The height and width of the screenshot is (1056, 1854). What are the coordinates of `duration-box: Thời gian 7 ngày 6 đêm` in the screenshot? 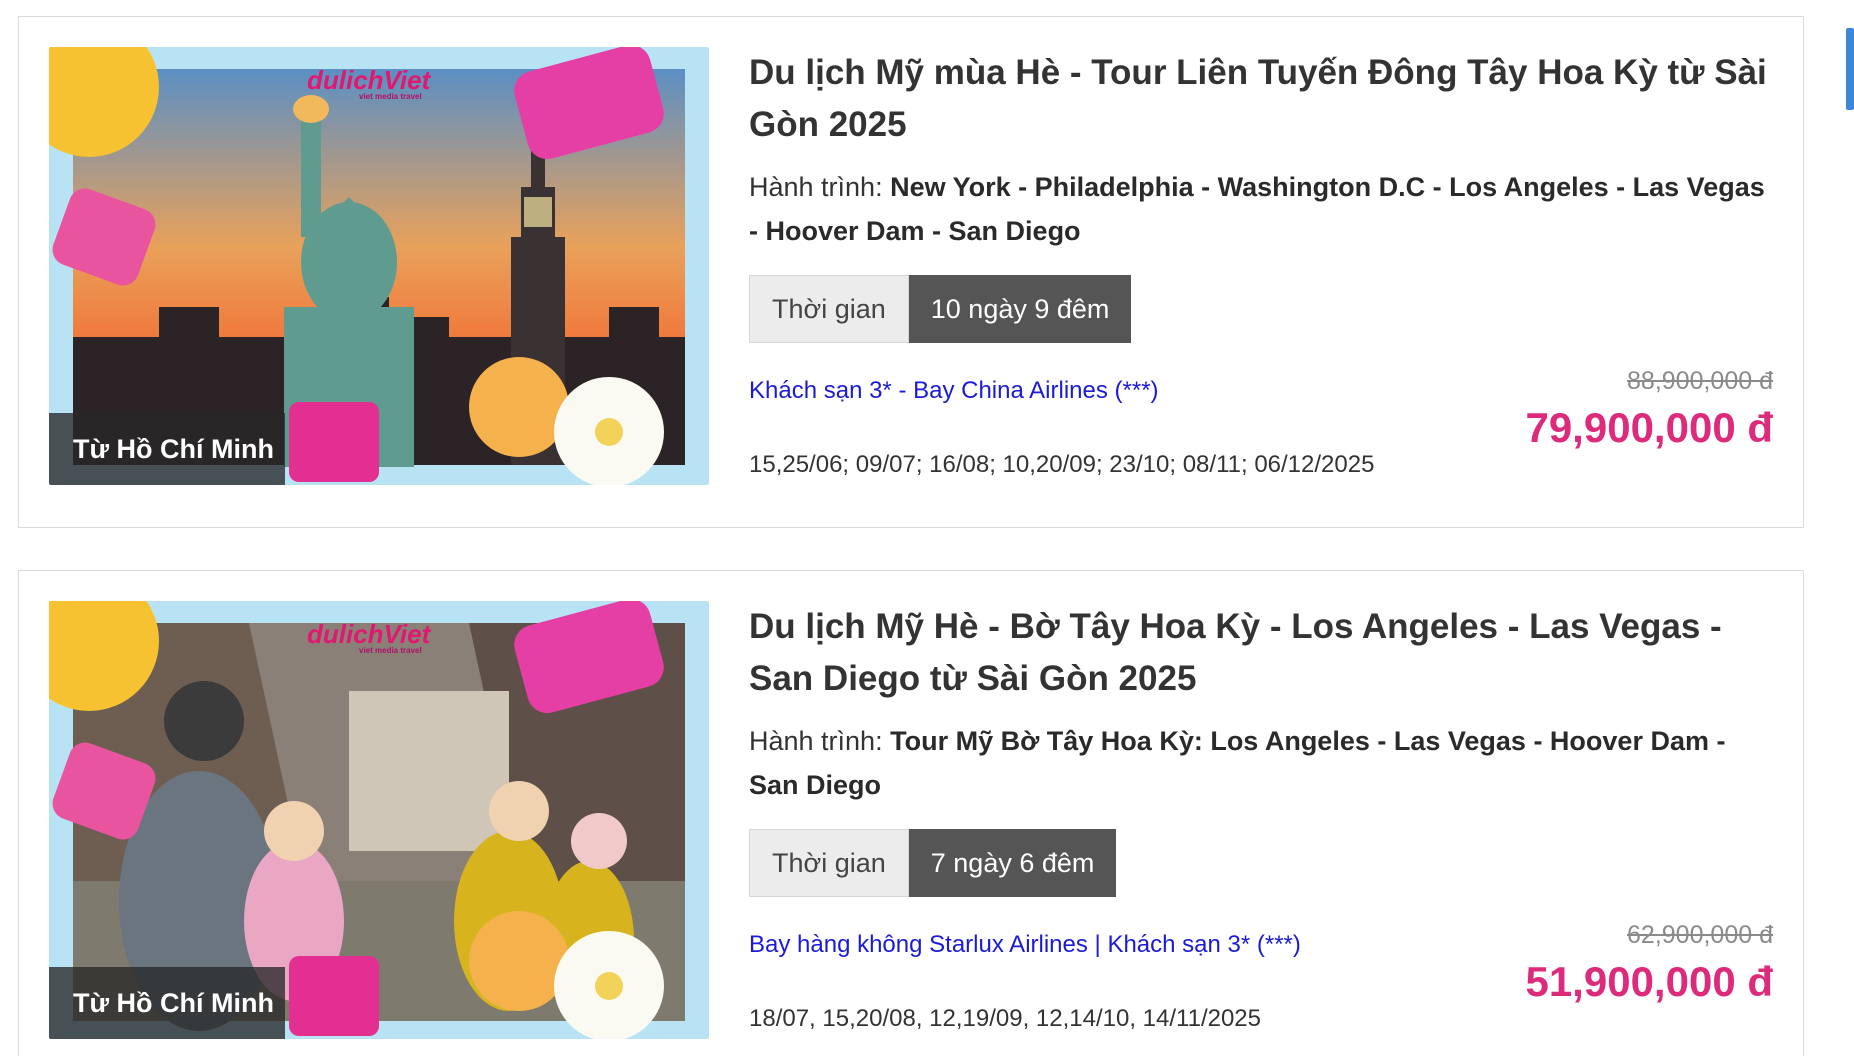 It's located at (1261, 863).